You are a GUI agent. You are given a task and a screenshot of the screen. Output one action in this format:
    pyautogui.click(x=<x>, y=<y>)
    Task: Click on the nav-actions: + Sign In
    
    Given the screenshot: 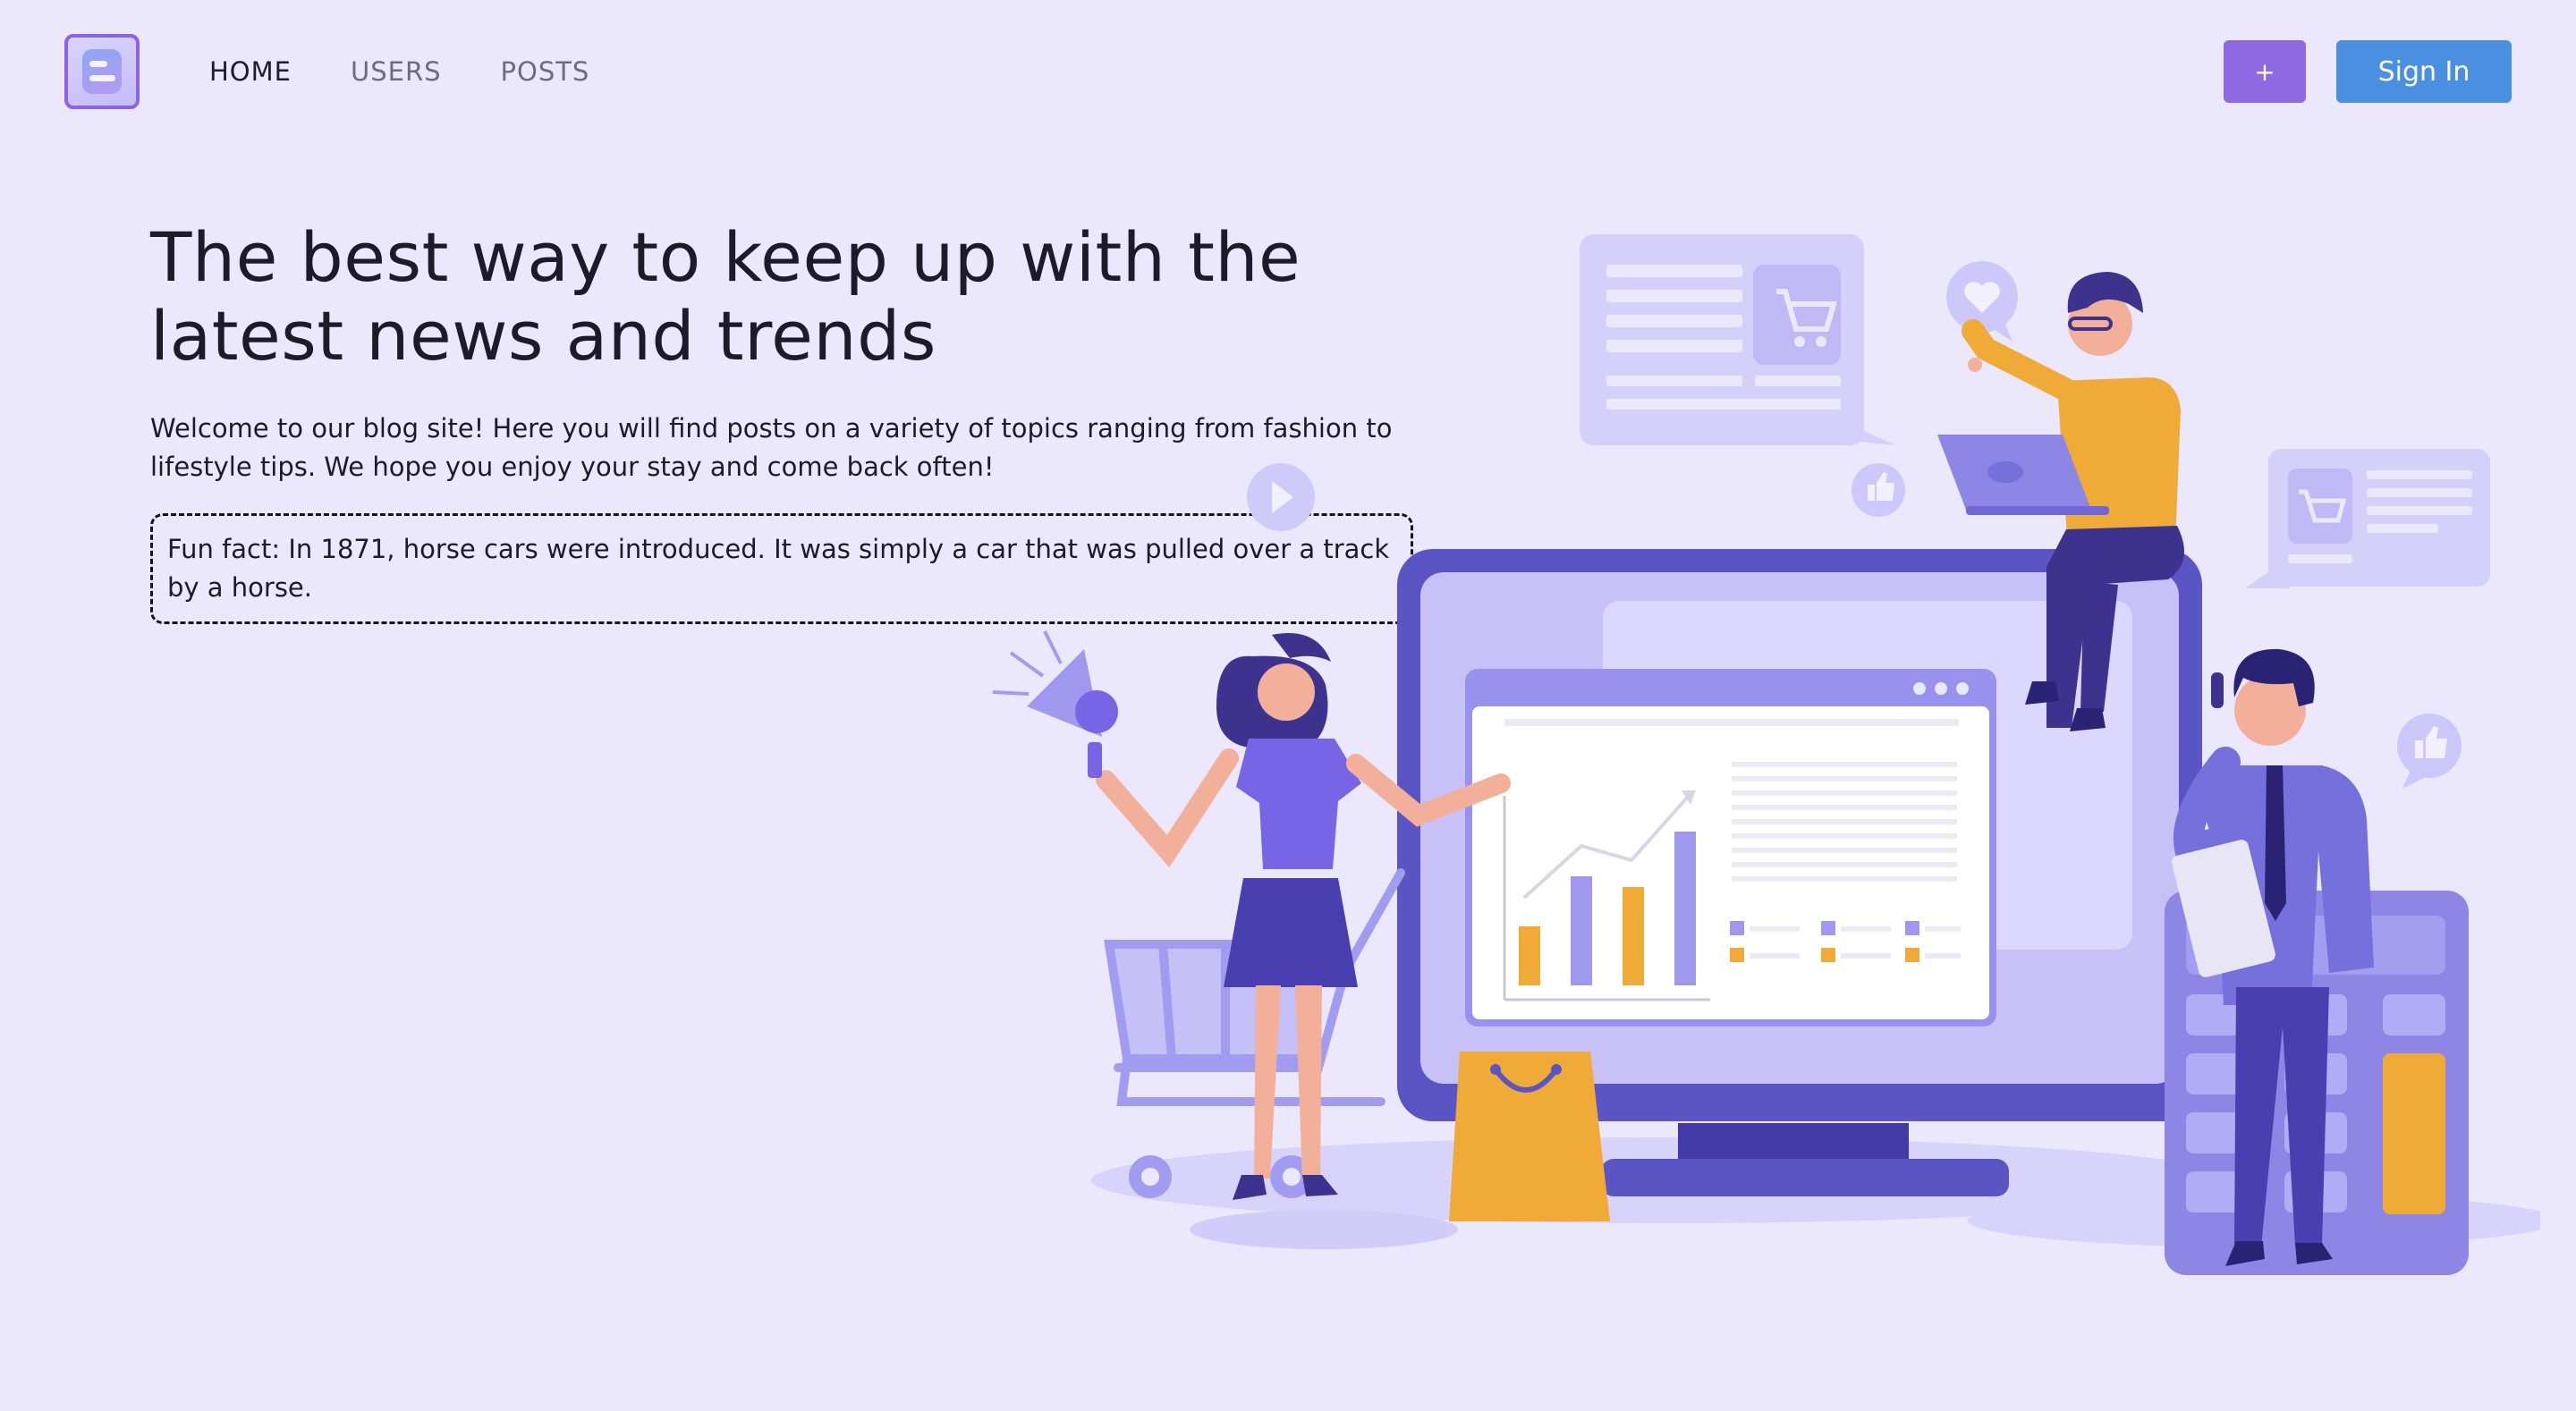 What is the action you would take?
    pyautogui.click(x=2368, y=71)
    